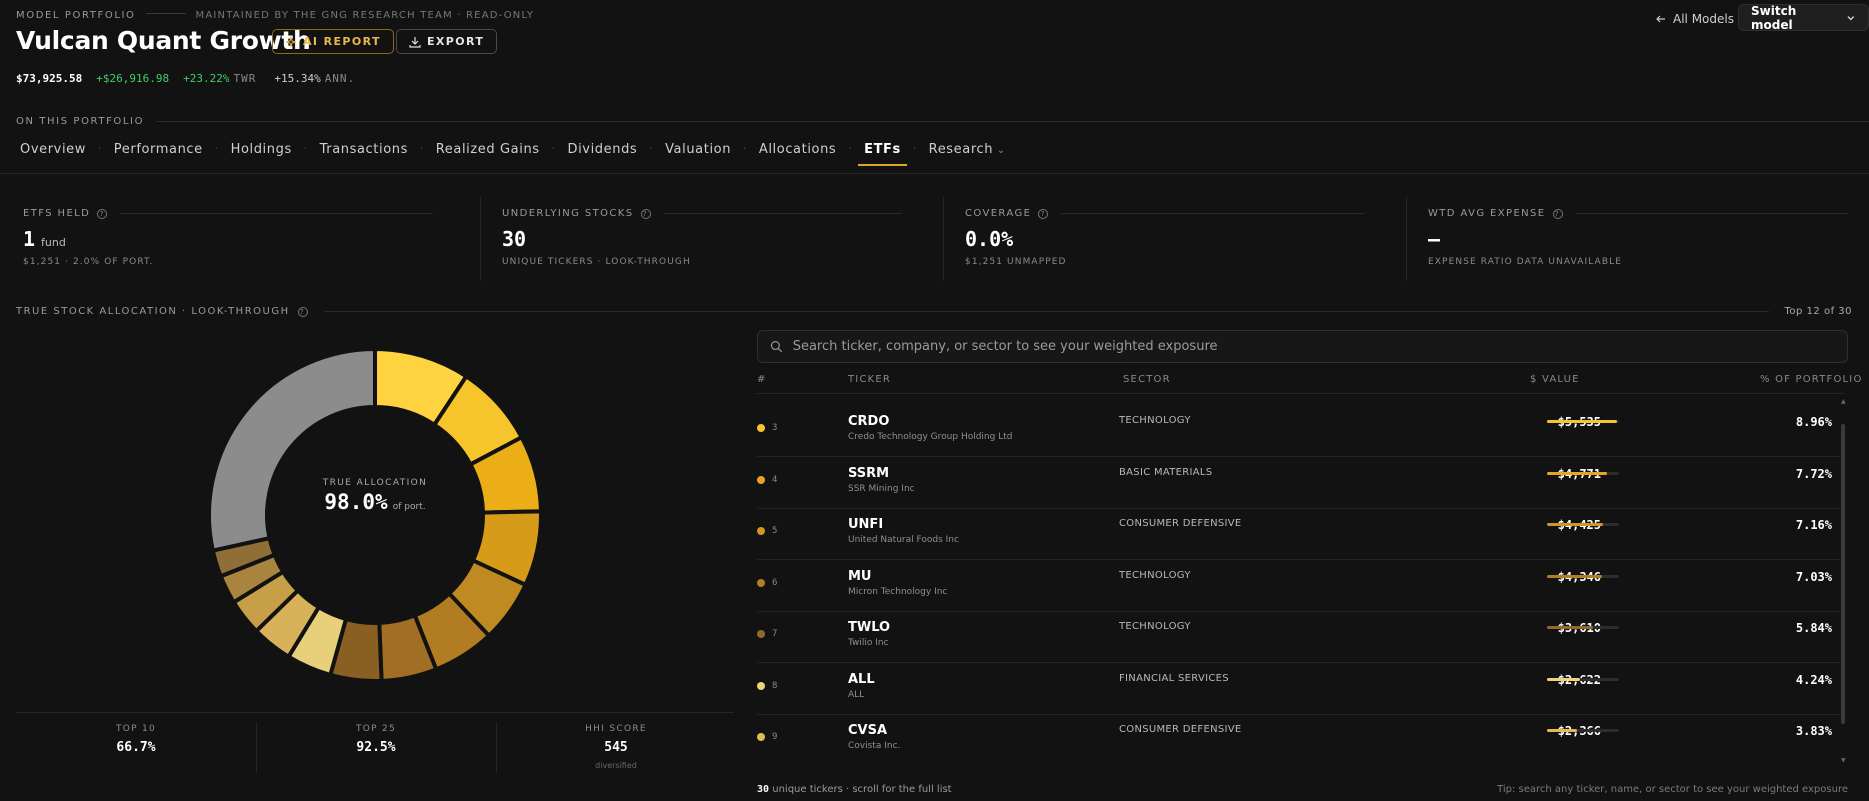 This screenshot has width=1869, height=801. Describe the element at coordinates (869, 473) in the screenshot. I see `row-ticker: SSRM` at that location.